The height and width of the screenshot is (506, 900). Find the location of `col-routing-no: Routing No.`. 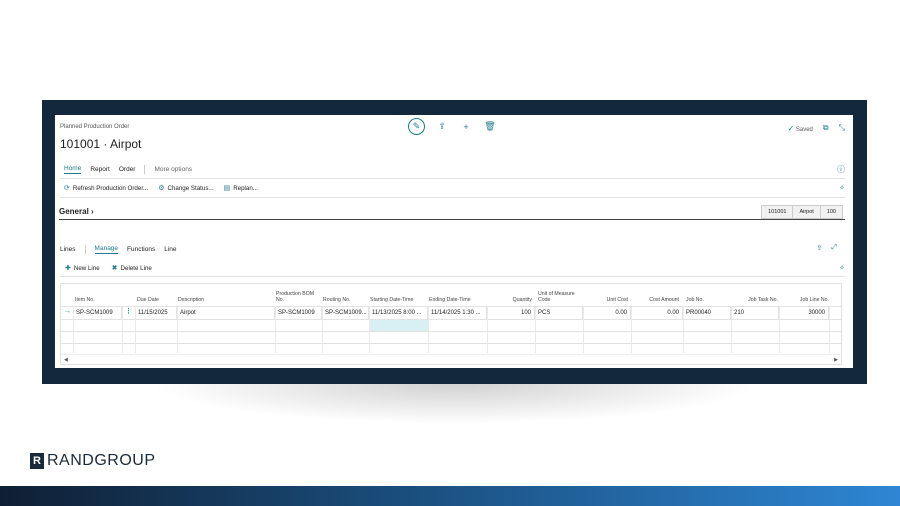

col-routing-no: Routing No. is located at coordinates (345, 295).